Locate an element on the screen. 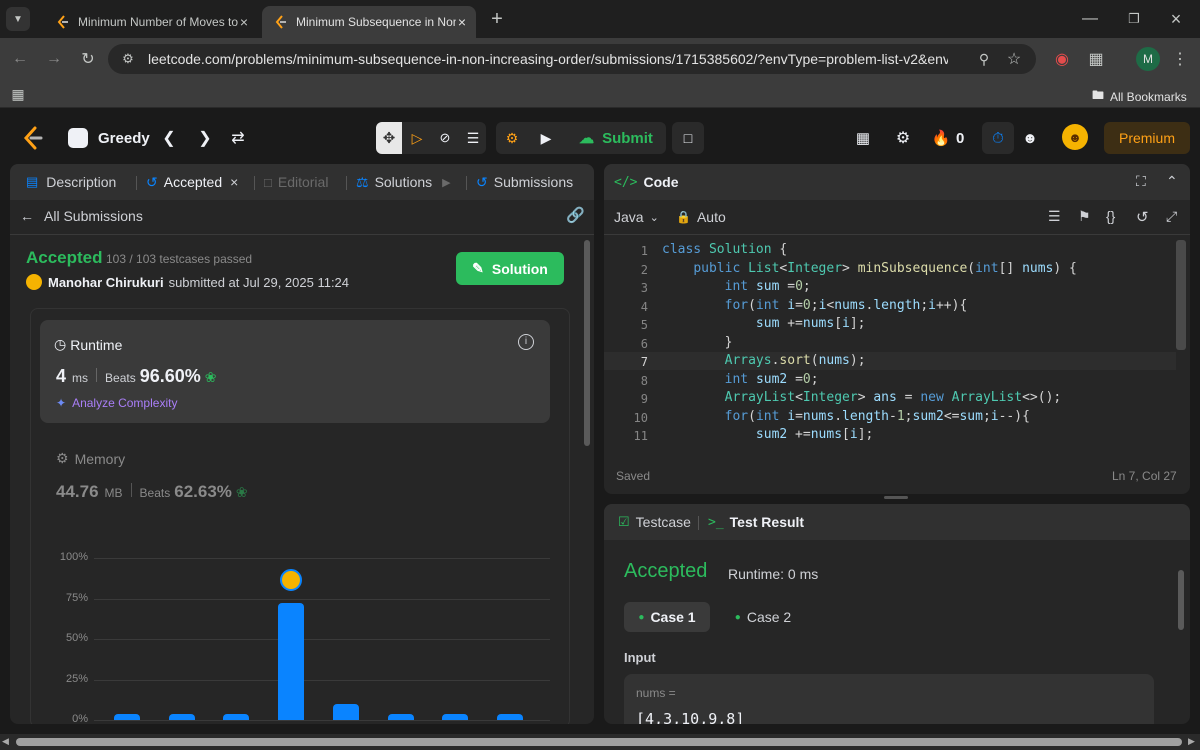  checkbox-icon: ☑ is located at coordinates (624, 521).